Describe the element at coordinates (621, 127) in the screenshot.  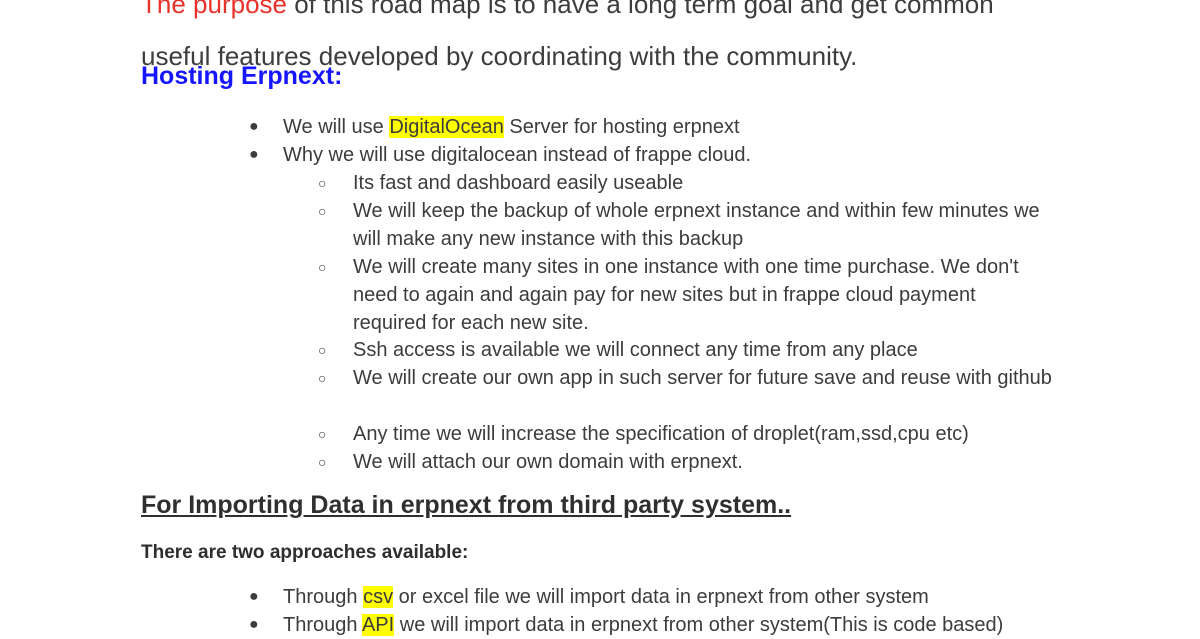
I see `list-item-text: Server for hosting erpnext` at that location.